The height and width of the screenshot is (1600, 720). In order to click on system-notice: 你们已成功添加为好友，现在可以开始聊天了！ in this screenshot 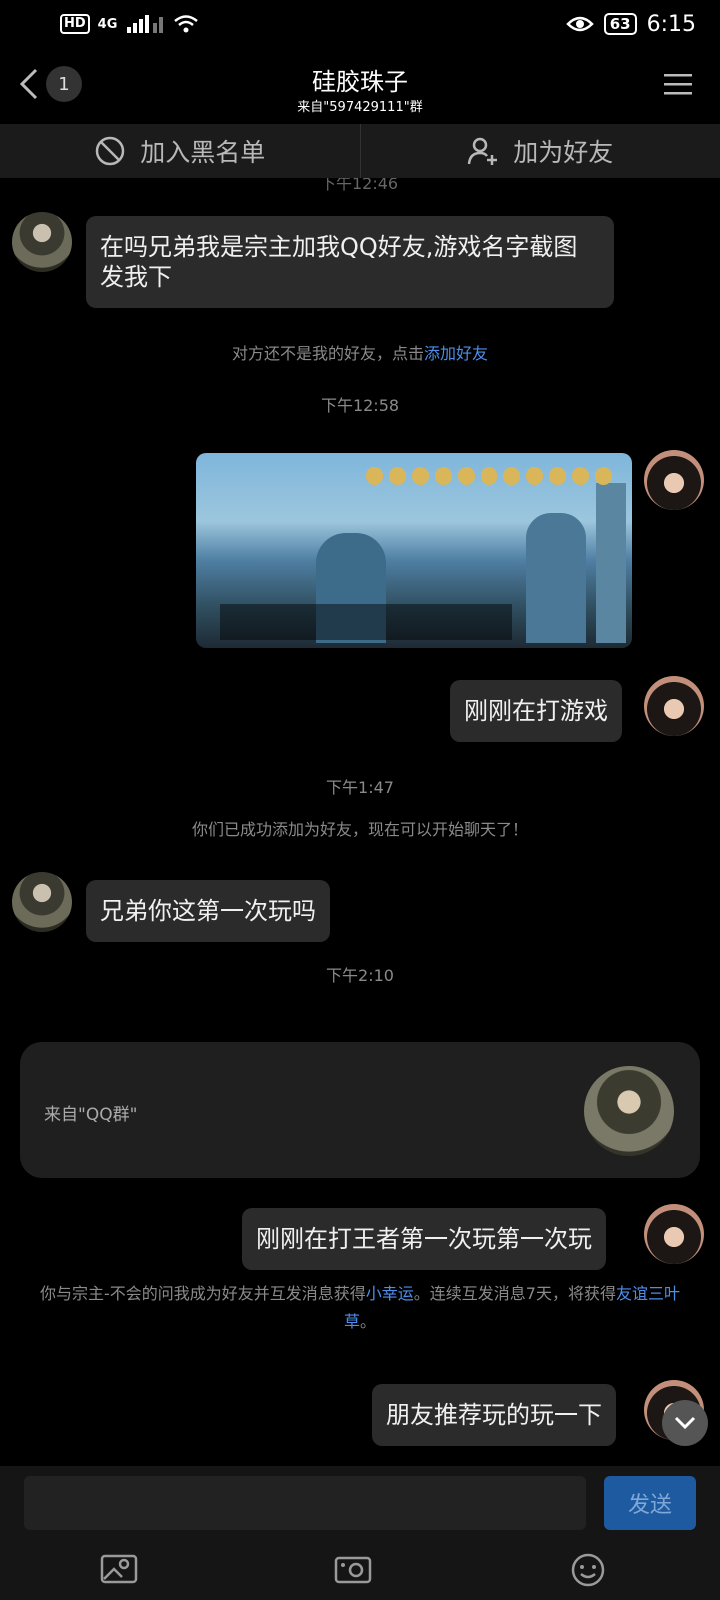, I will do `click(359, 829)`.